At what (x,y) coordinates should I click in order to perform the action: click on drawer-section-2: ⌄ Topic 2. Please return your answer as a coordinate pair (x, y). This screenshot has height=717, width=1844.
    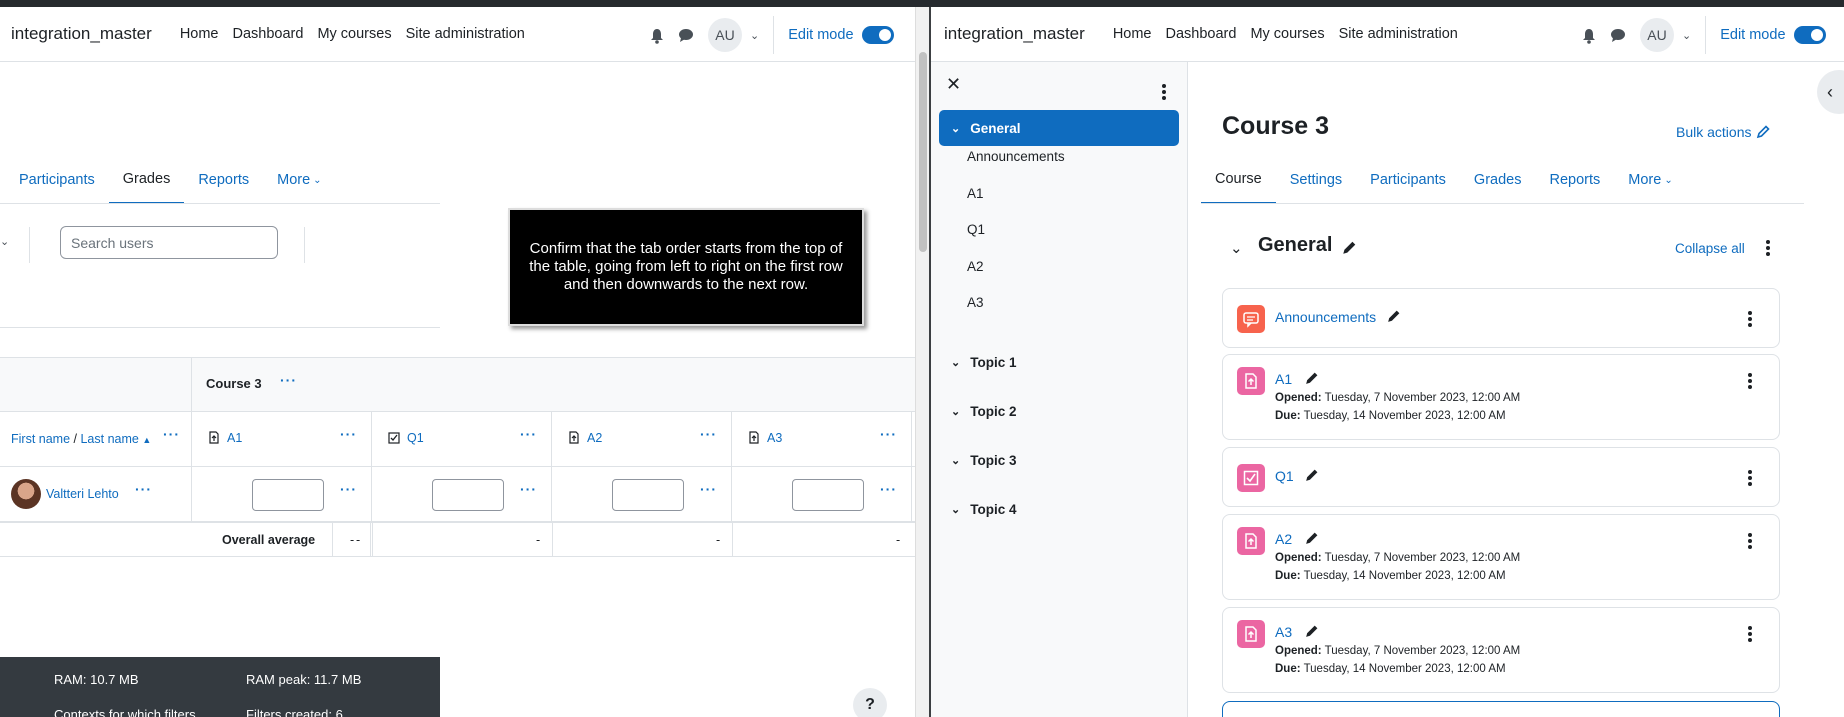
    Looking at the image, I should click on (1059, 412).